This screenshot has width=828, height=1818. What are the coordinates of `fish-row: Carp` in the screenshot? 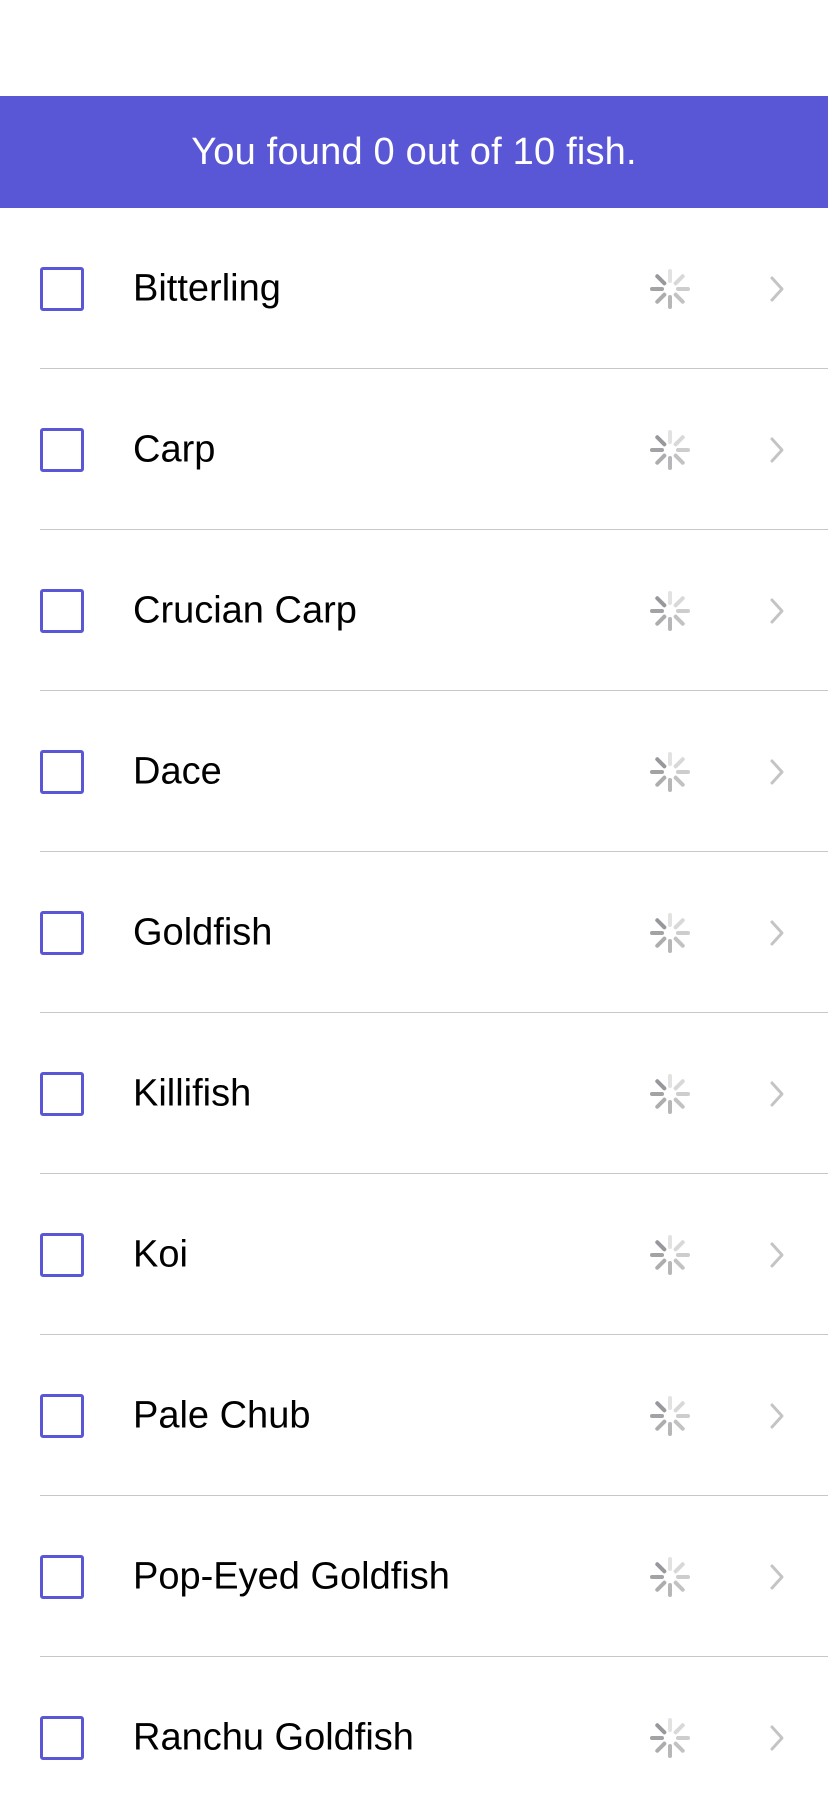 It's located at (414, 449).